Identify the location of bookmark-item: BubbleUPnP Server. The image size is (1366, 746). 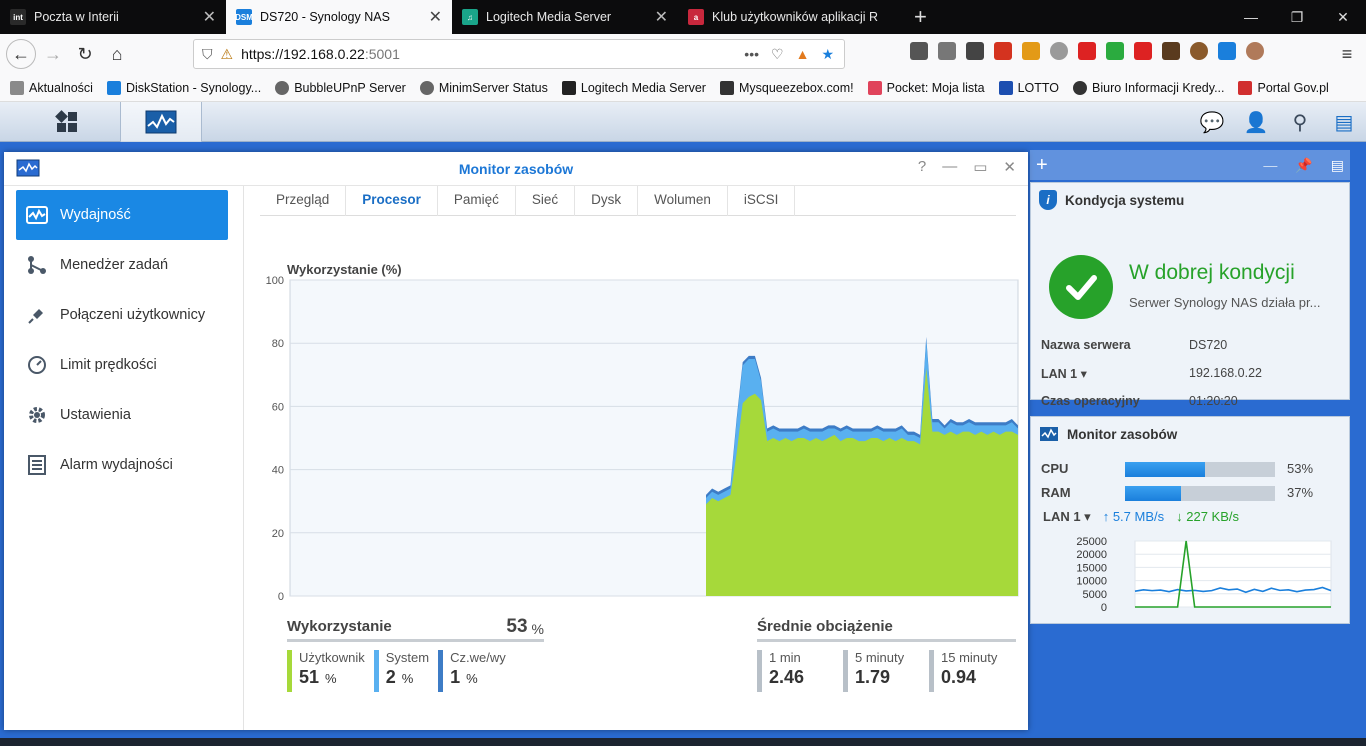
(340, 87).